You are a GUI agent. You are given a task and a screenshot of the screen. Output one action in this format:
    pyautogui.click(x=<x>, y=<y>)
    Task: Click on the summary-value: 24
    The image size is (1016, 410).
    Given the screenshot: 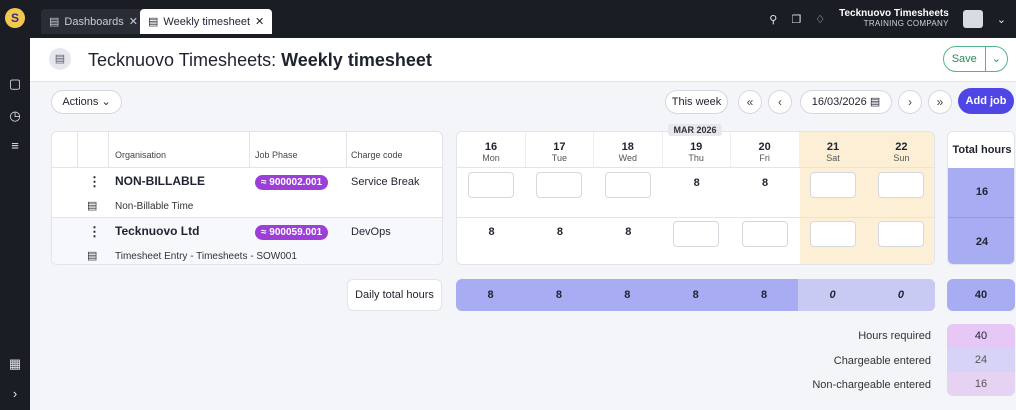 What is the action you would take?
    pyautogui.click(x=981, y=360)
    